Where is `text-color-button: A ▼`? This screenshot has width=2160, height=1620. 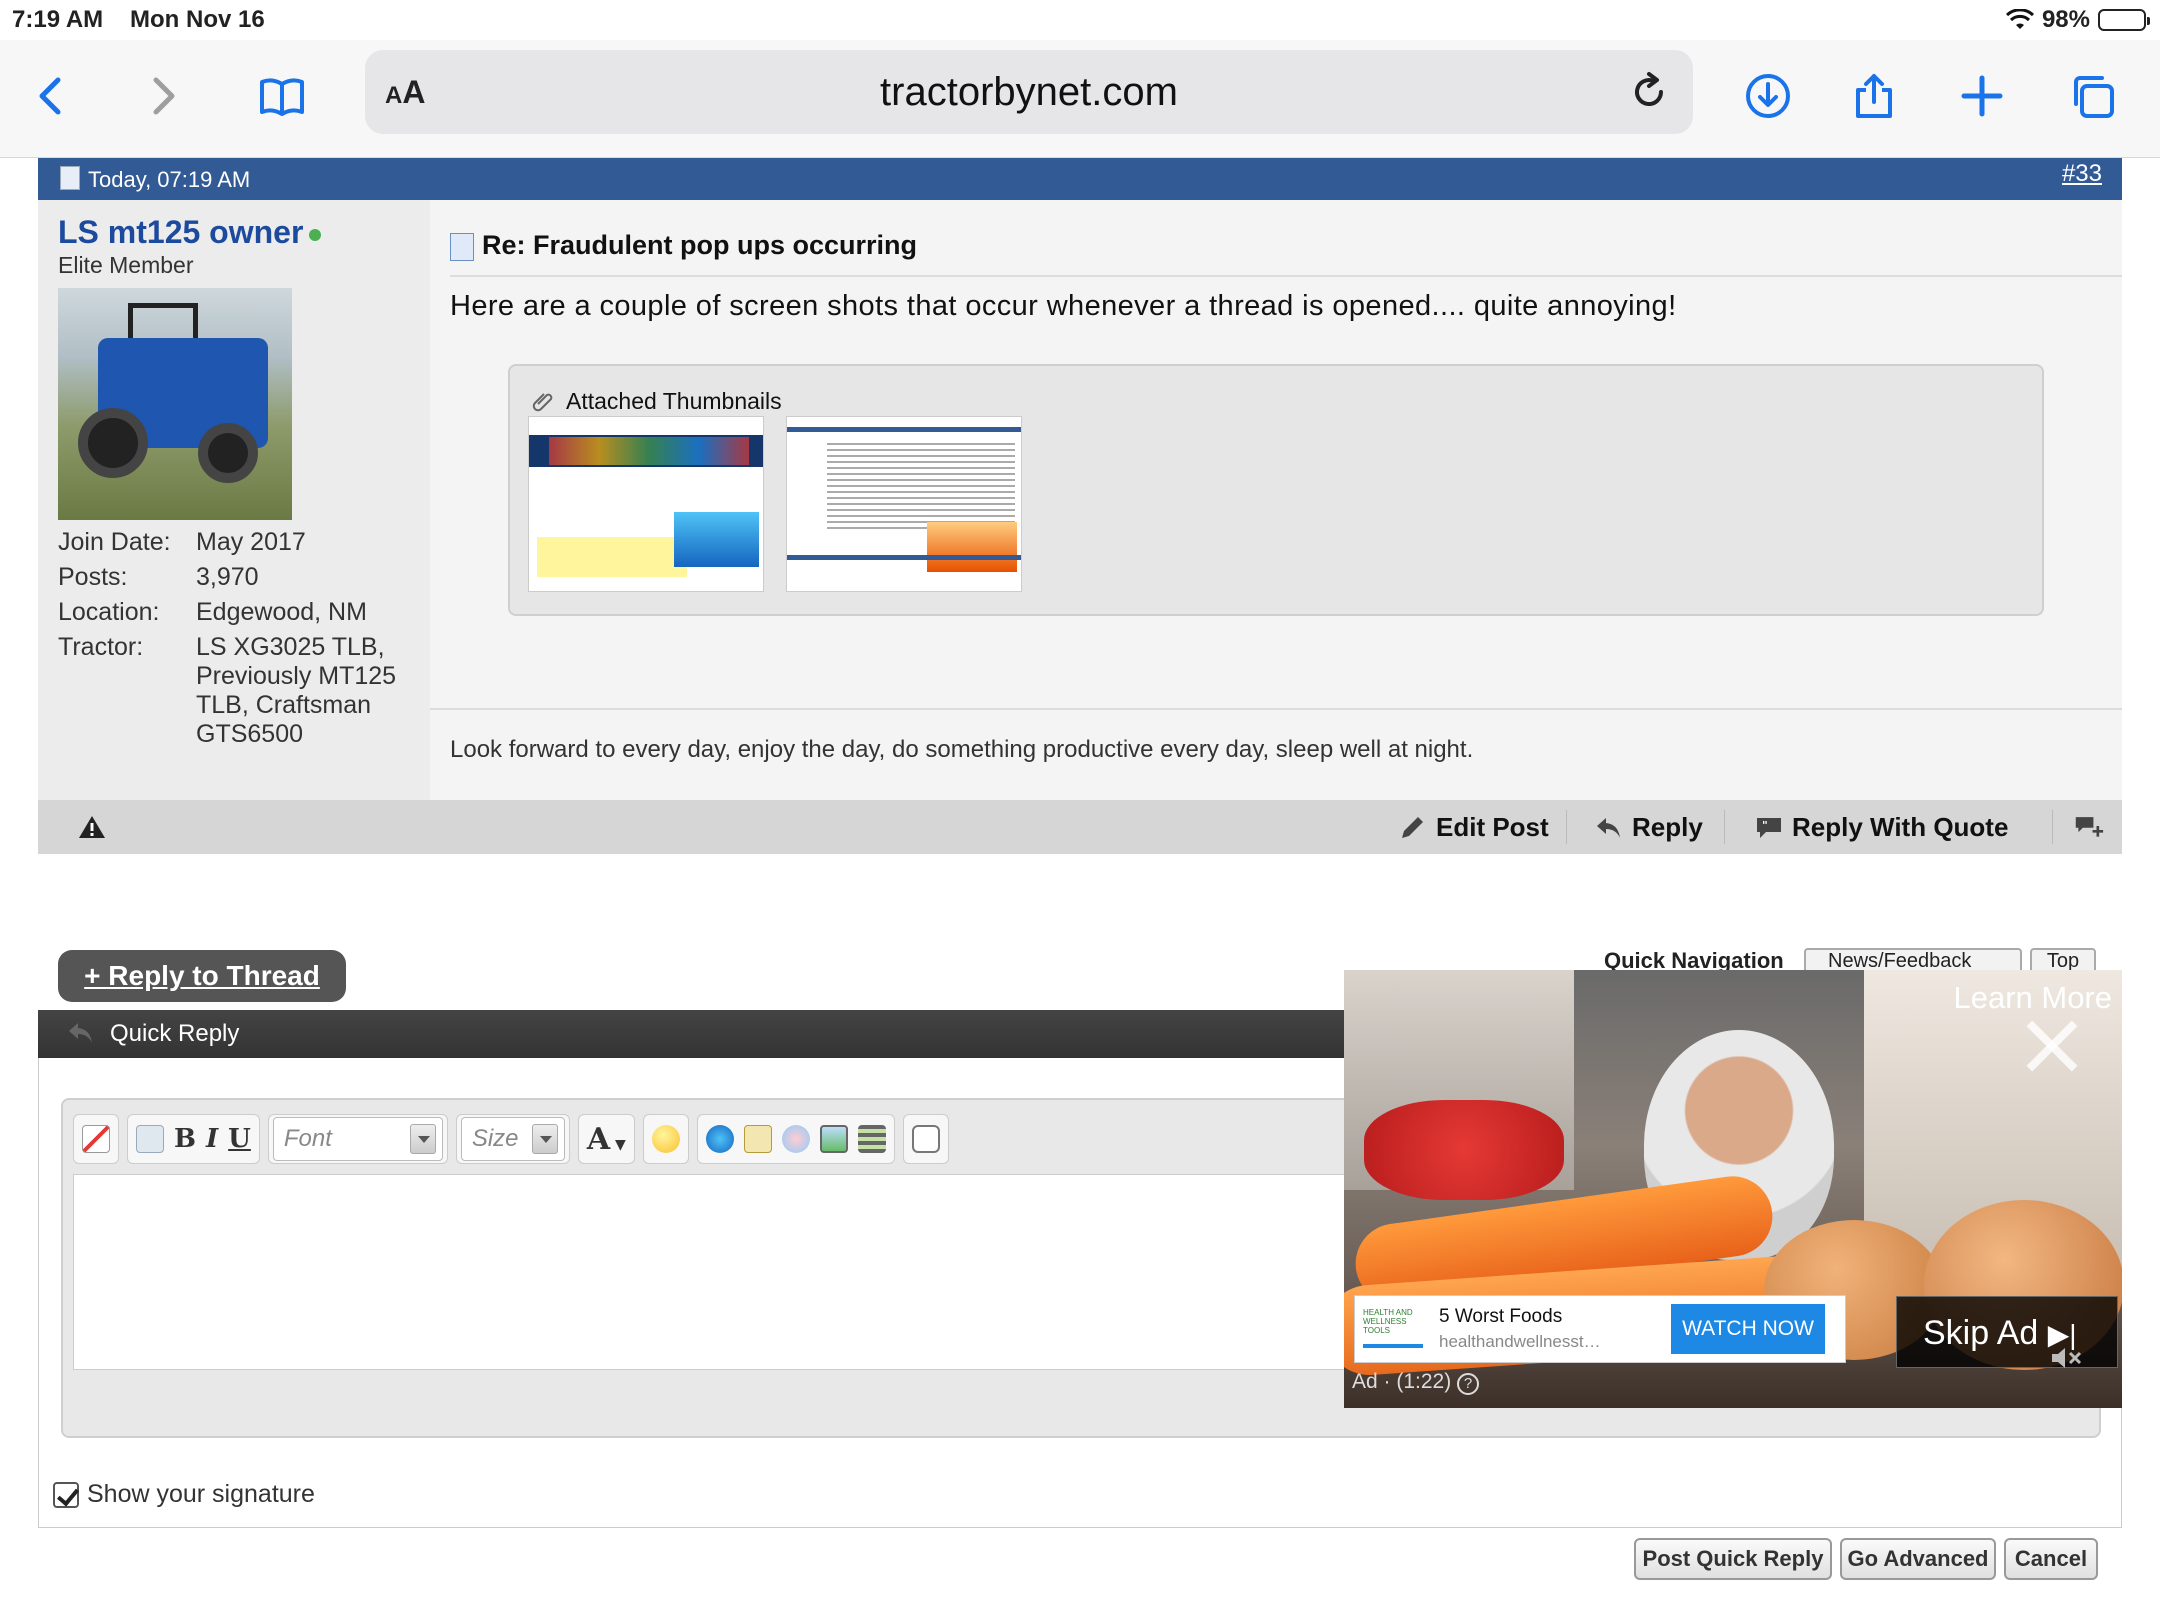
text-color-button: A ▼ is located at coordinates (606, 1139).